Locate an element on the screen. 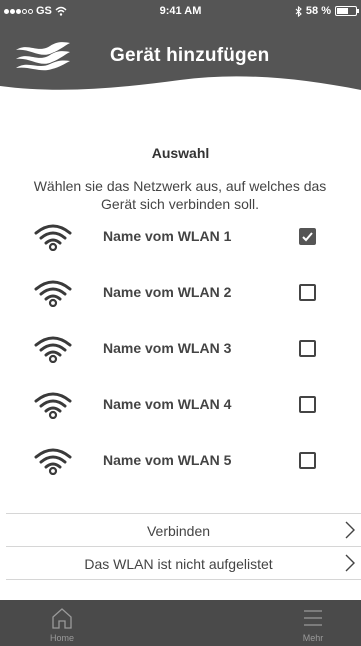  network-row: Name vom WLAN 1 is located at coordinates (180, 237).